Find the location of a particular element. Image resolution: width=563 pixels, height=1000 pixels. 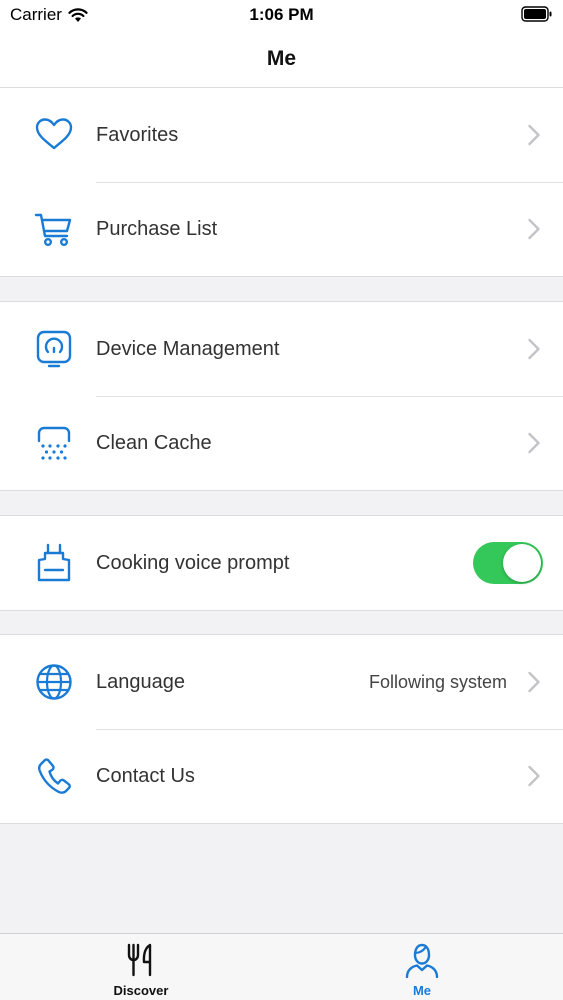

contact-us-row: Contact Us is located at coordinates (281, 776).